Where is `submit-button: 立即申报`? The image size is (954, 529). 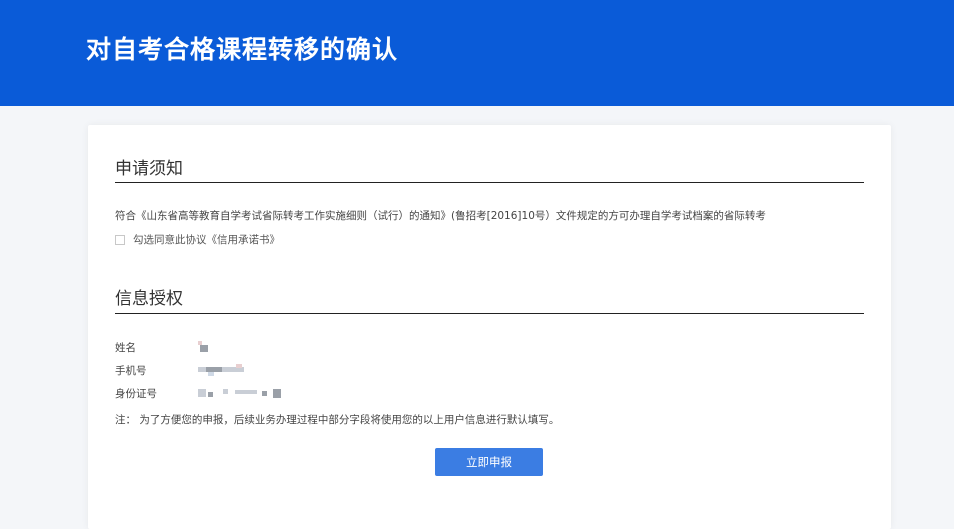
submit-button: 立即申报 is located at coordinates (489, 462).